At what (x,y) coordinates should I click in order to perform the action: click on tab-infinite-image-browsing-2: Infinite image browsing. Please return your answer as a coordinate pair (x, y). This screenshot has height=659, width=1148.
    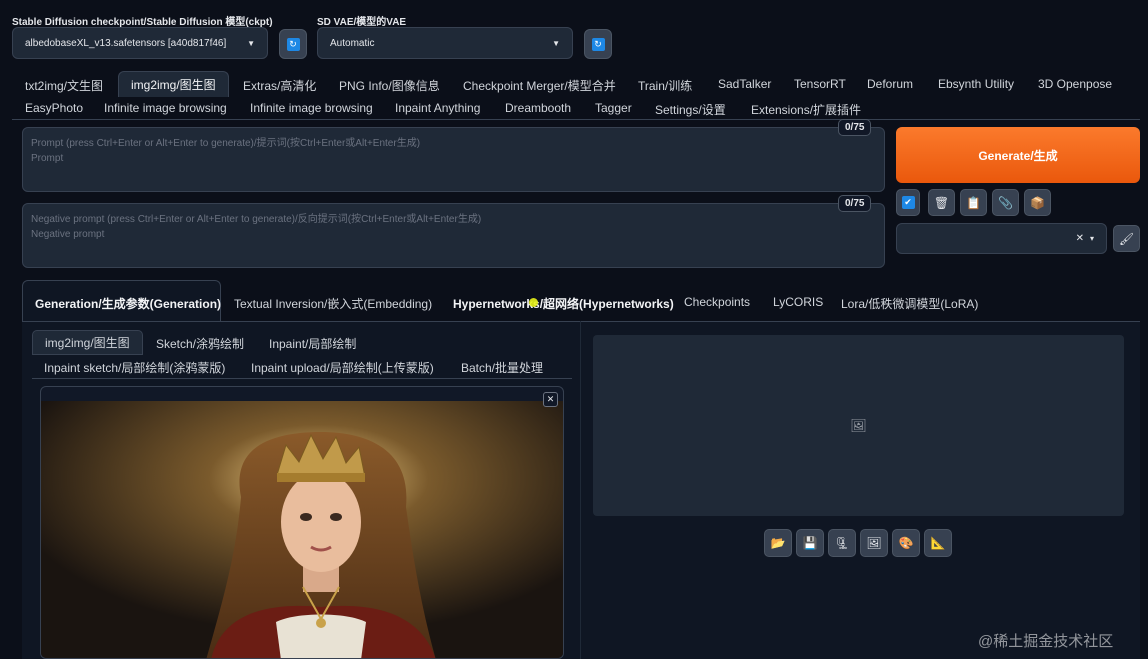
    Looking at the image, I should click on (311, 108).